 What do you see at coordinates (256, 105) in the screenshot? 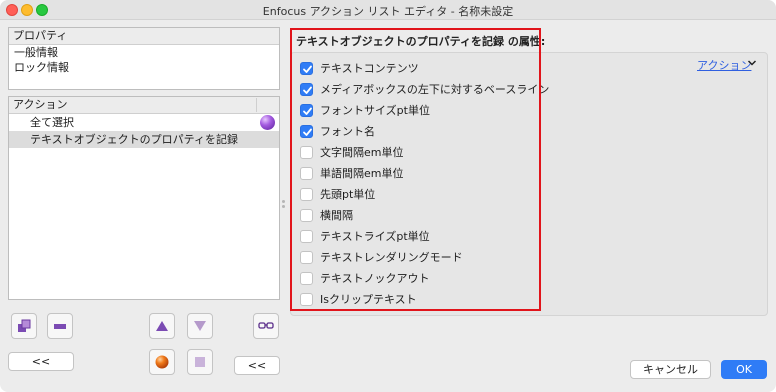
I see `header-divider` at bounding box center [256, 105].